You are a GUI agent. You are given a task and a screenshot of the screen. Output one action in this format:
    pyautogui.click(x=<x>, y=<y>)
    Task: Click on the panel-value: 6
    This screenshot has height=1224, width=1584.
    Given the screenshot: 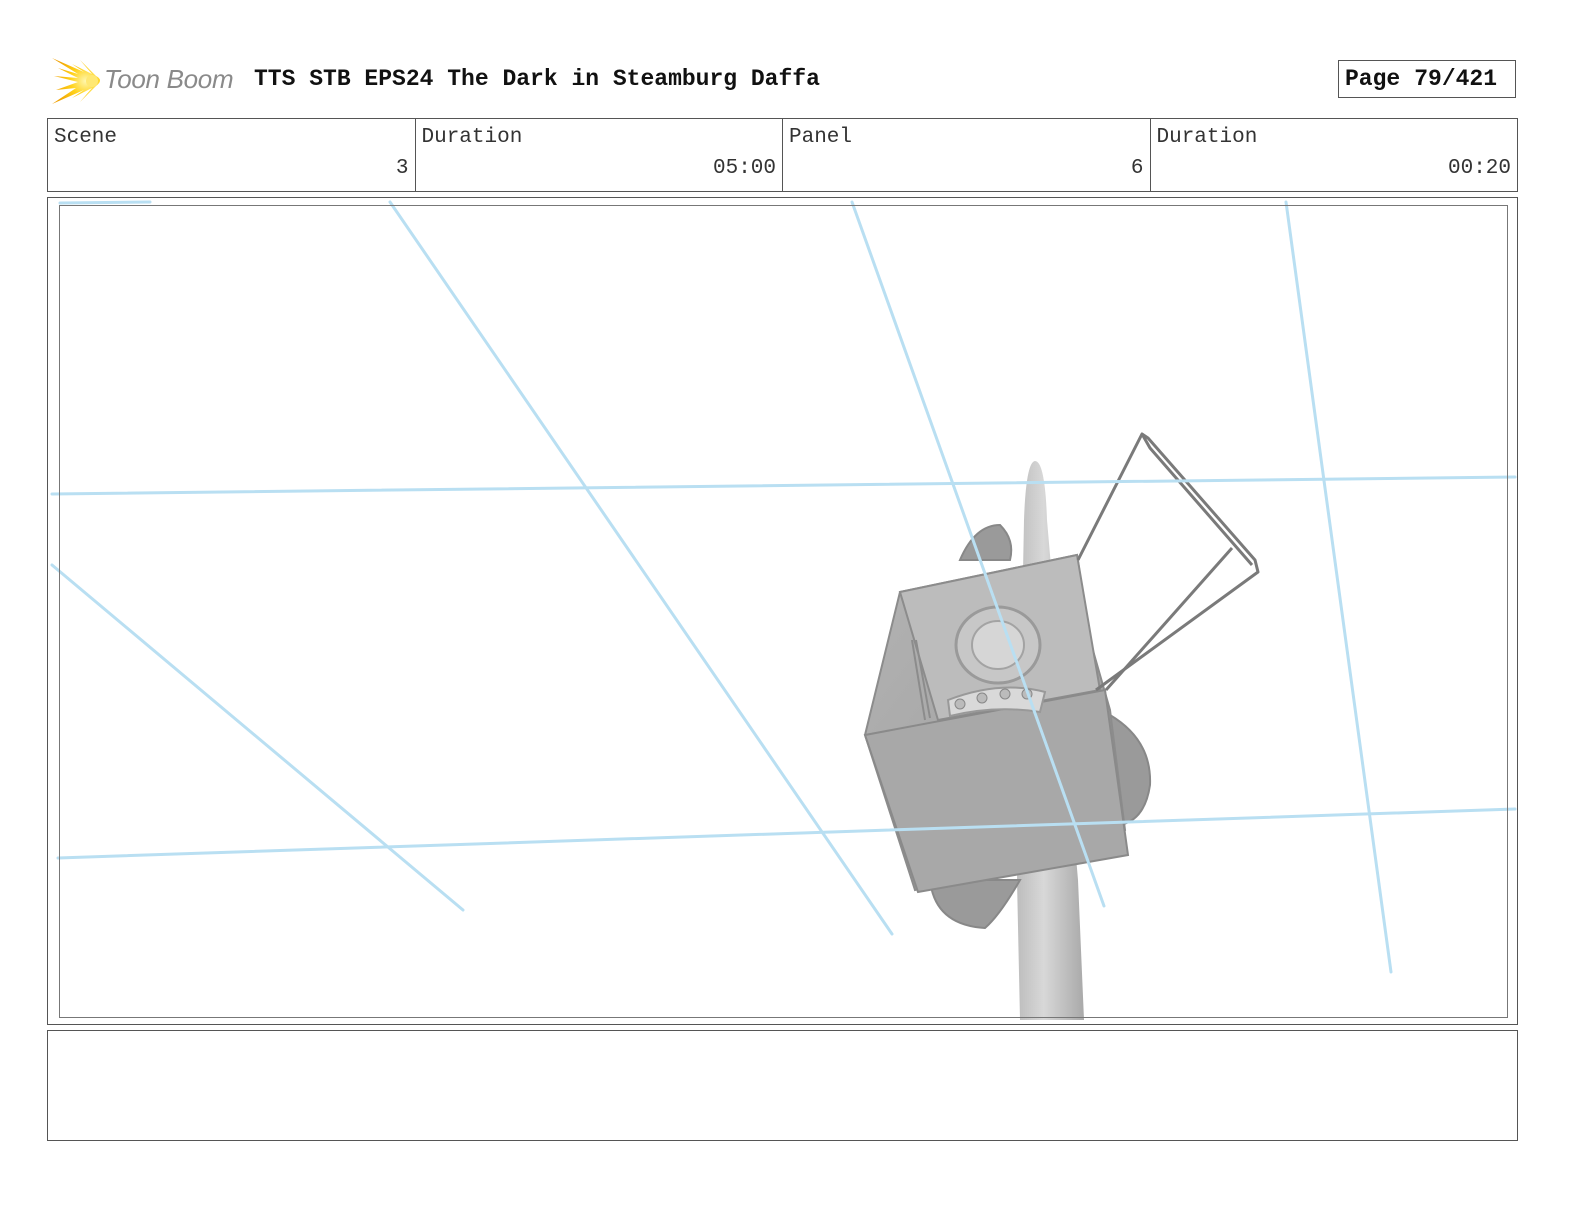 What is the action you would take?
    pyautogui.click(x=1137, y=168)
    